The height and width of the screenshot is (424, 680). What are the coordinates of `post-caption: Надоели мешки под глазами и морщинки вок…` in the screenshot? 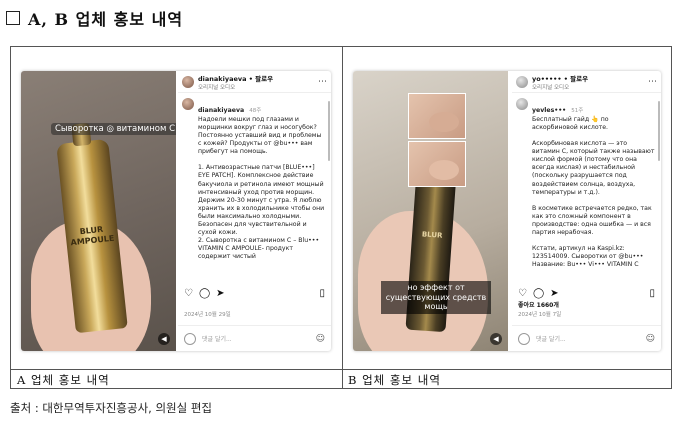 It's located at (261, 188).